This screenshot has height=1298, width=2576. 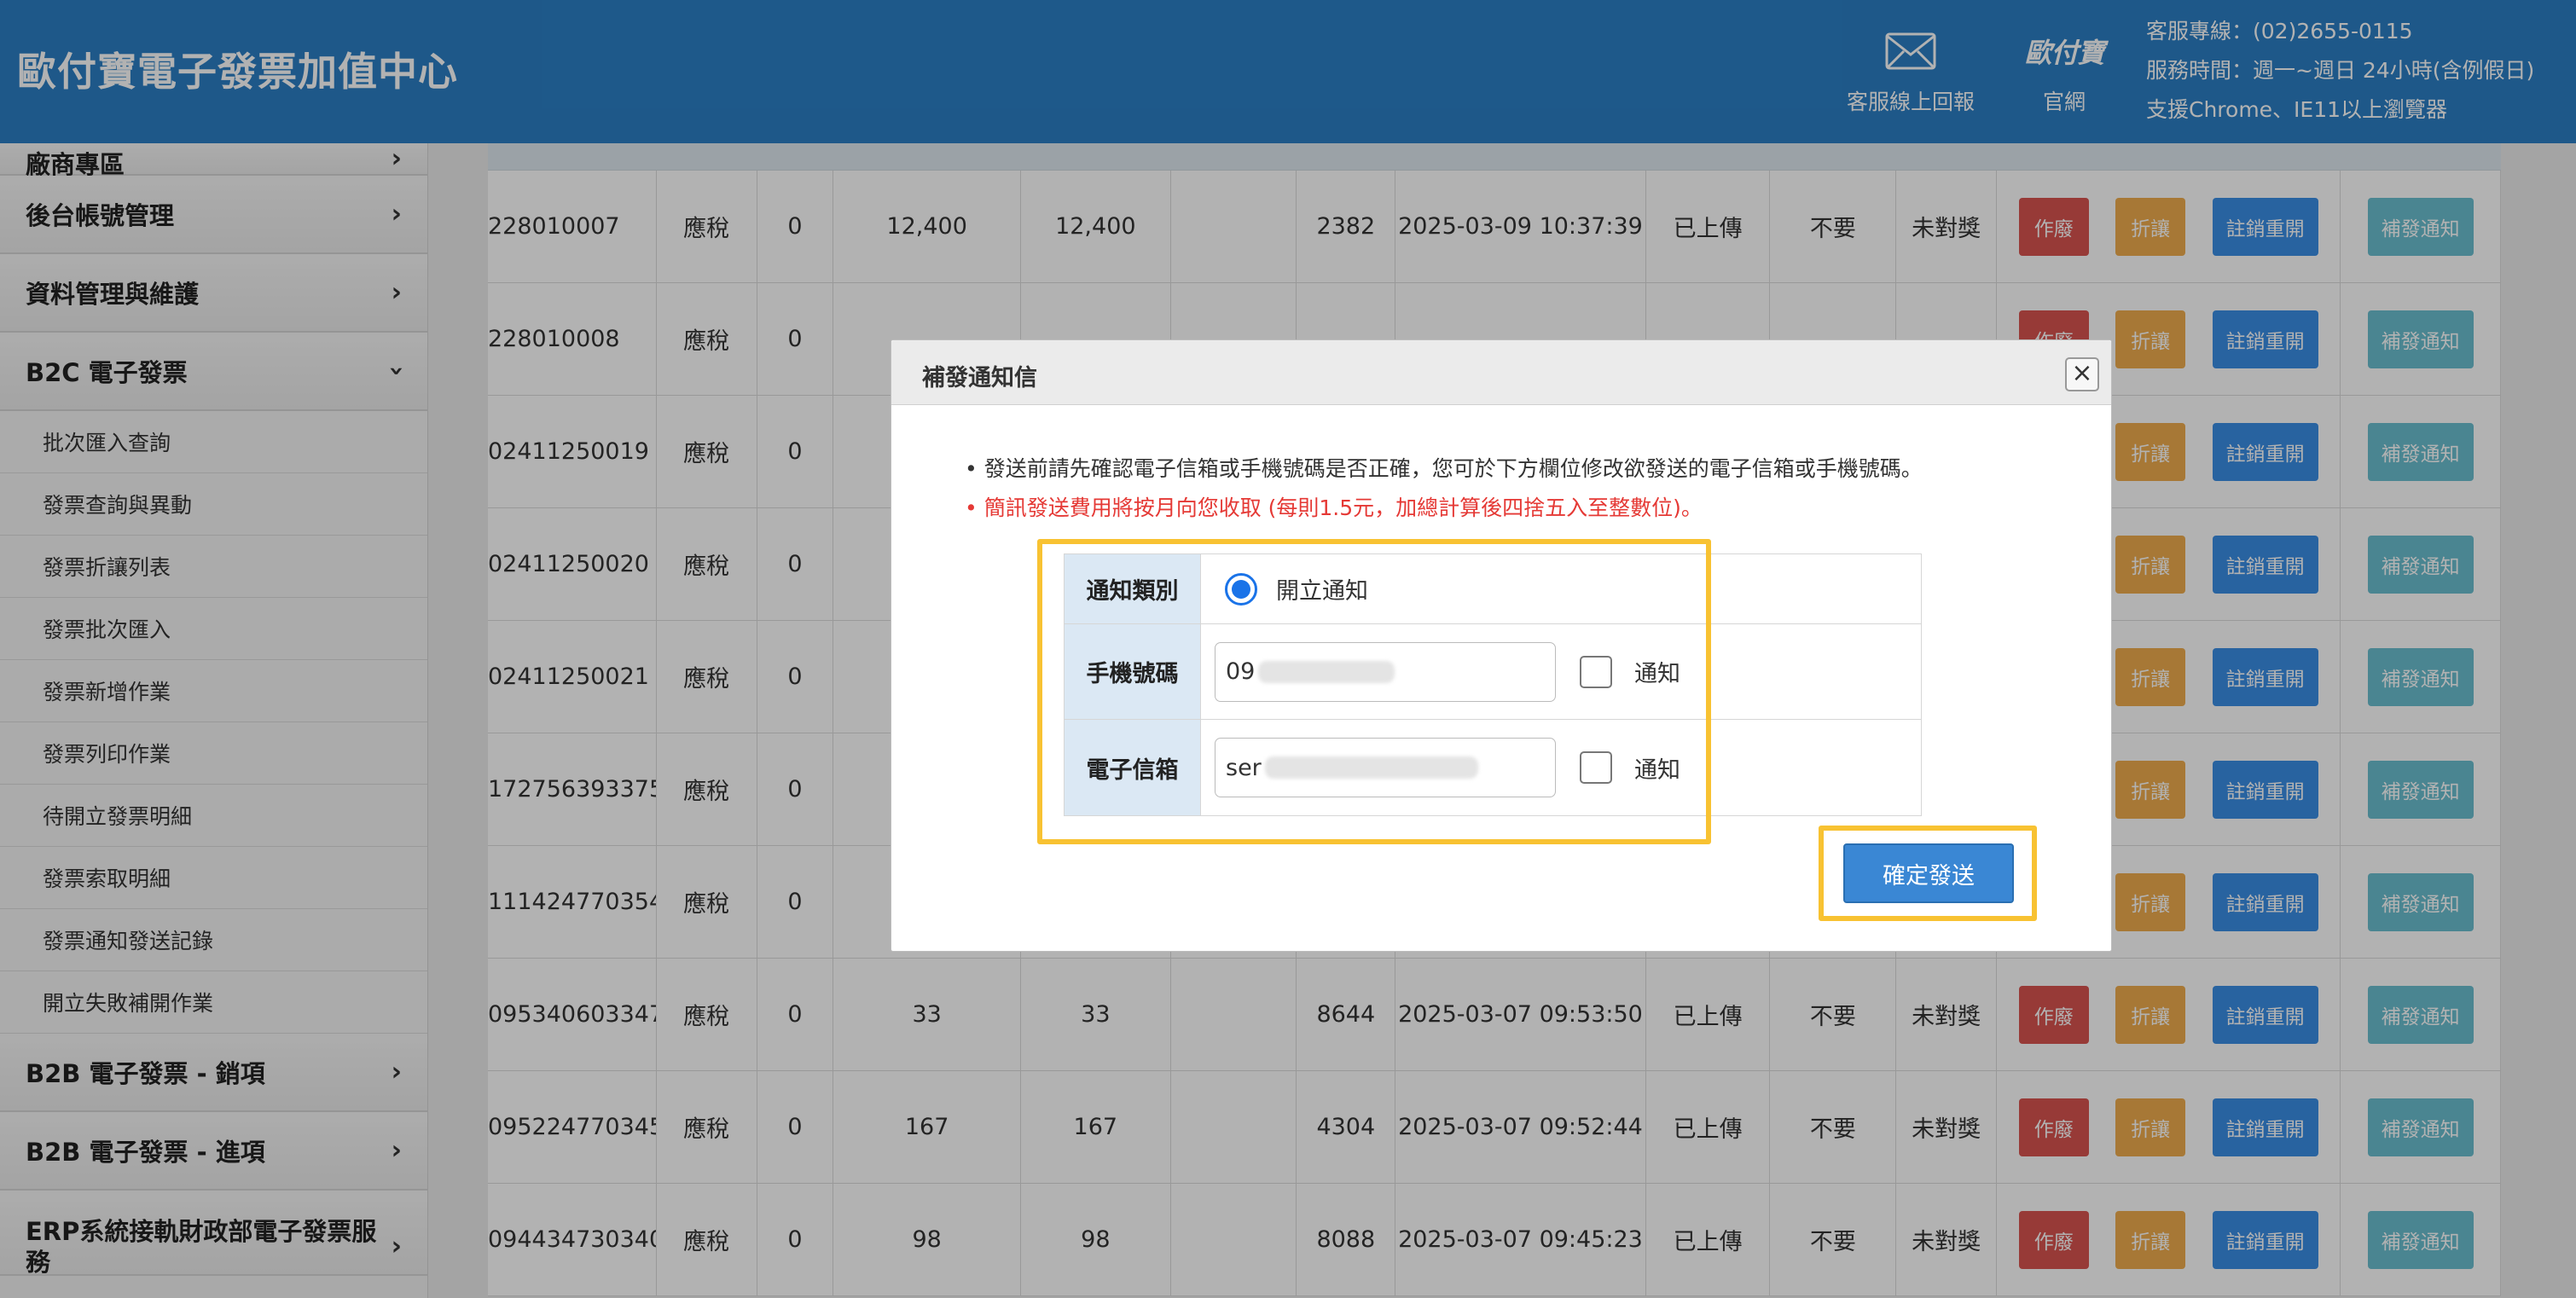 What do you see at coordinates (1334, 508) in the screenshot?
I see `sms-fee-note: • 簡訊發送費用將按月向您收取 (每則1.5元，加總計算後四捨五入至整數位)。` at bounding box center [1334, 508].